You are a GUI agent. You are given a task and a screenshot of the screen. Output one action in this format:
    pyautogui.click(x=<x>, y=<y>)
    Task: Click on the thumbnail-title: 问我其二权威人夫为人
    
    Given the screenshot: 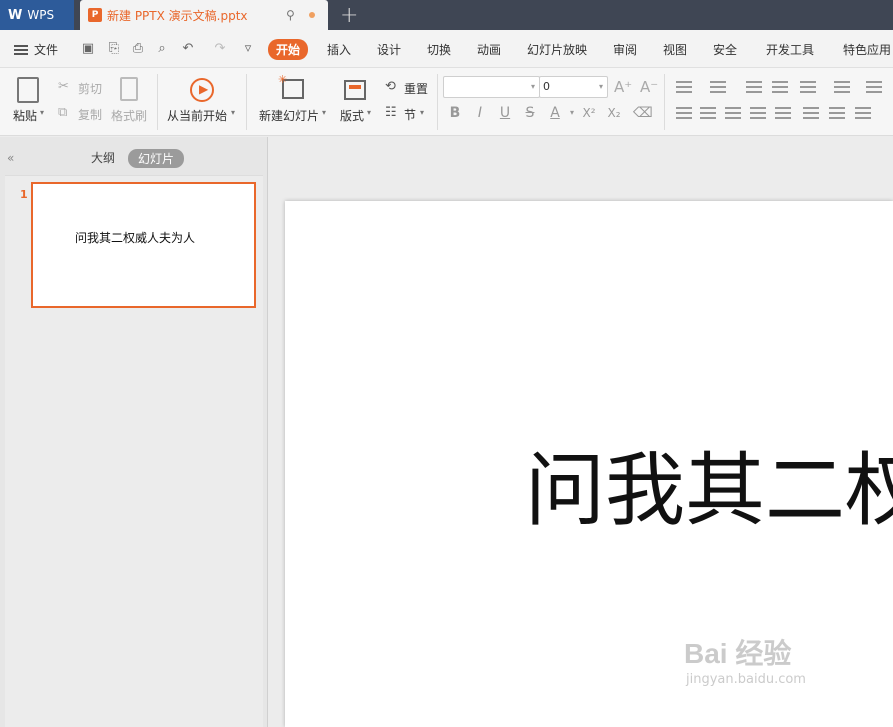 What is the action you would take?
    pyautogui.click(x=135, y=238)
    